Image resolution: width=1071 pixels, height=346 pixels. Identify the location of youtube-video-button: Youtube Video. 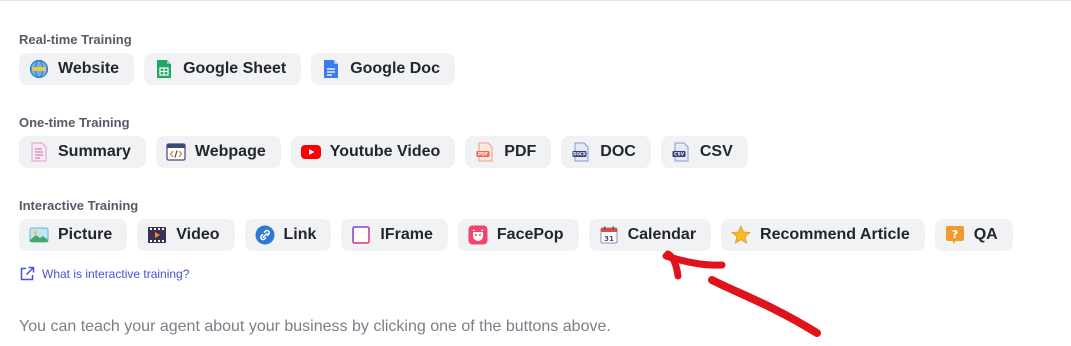
(373, 152).